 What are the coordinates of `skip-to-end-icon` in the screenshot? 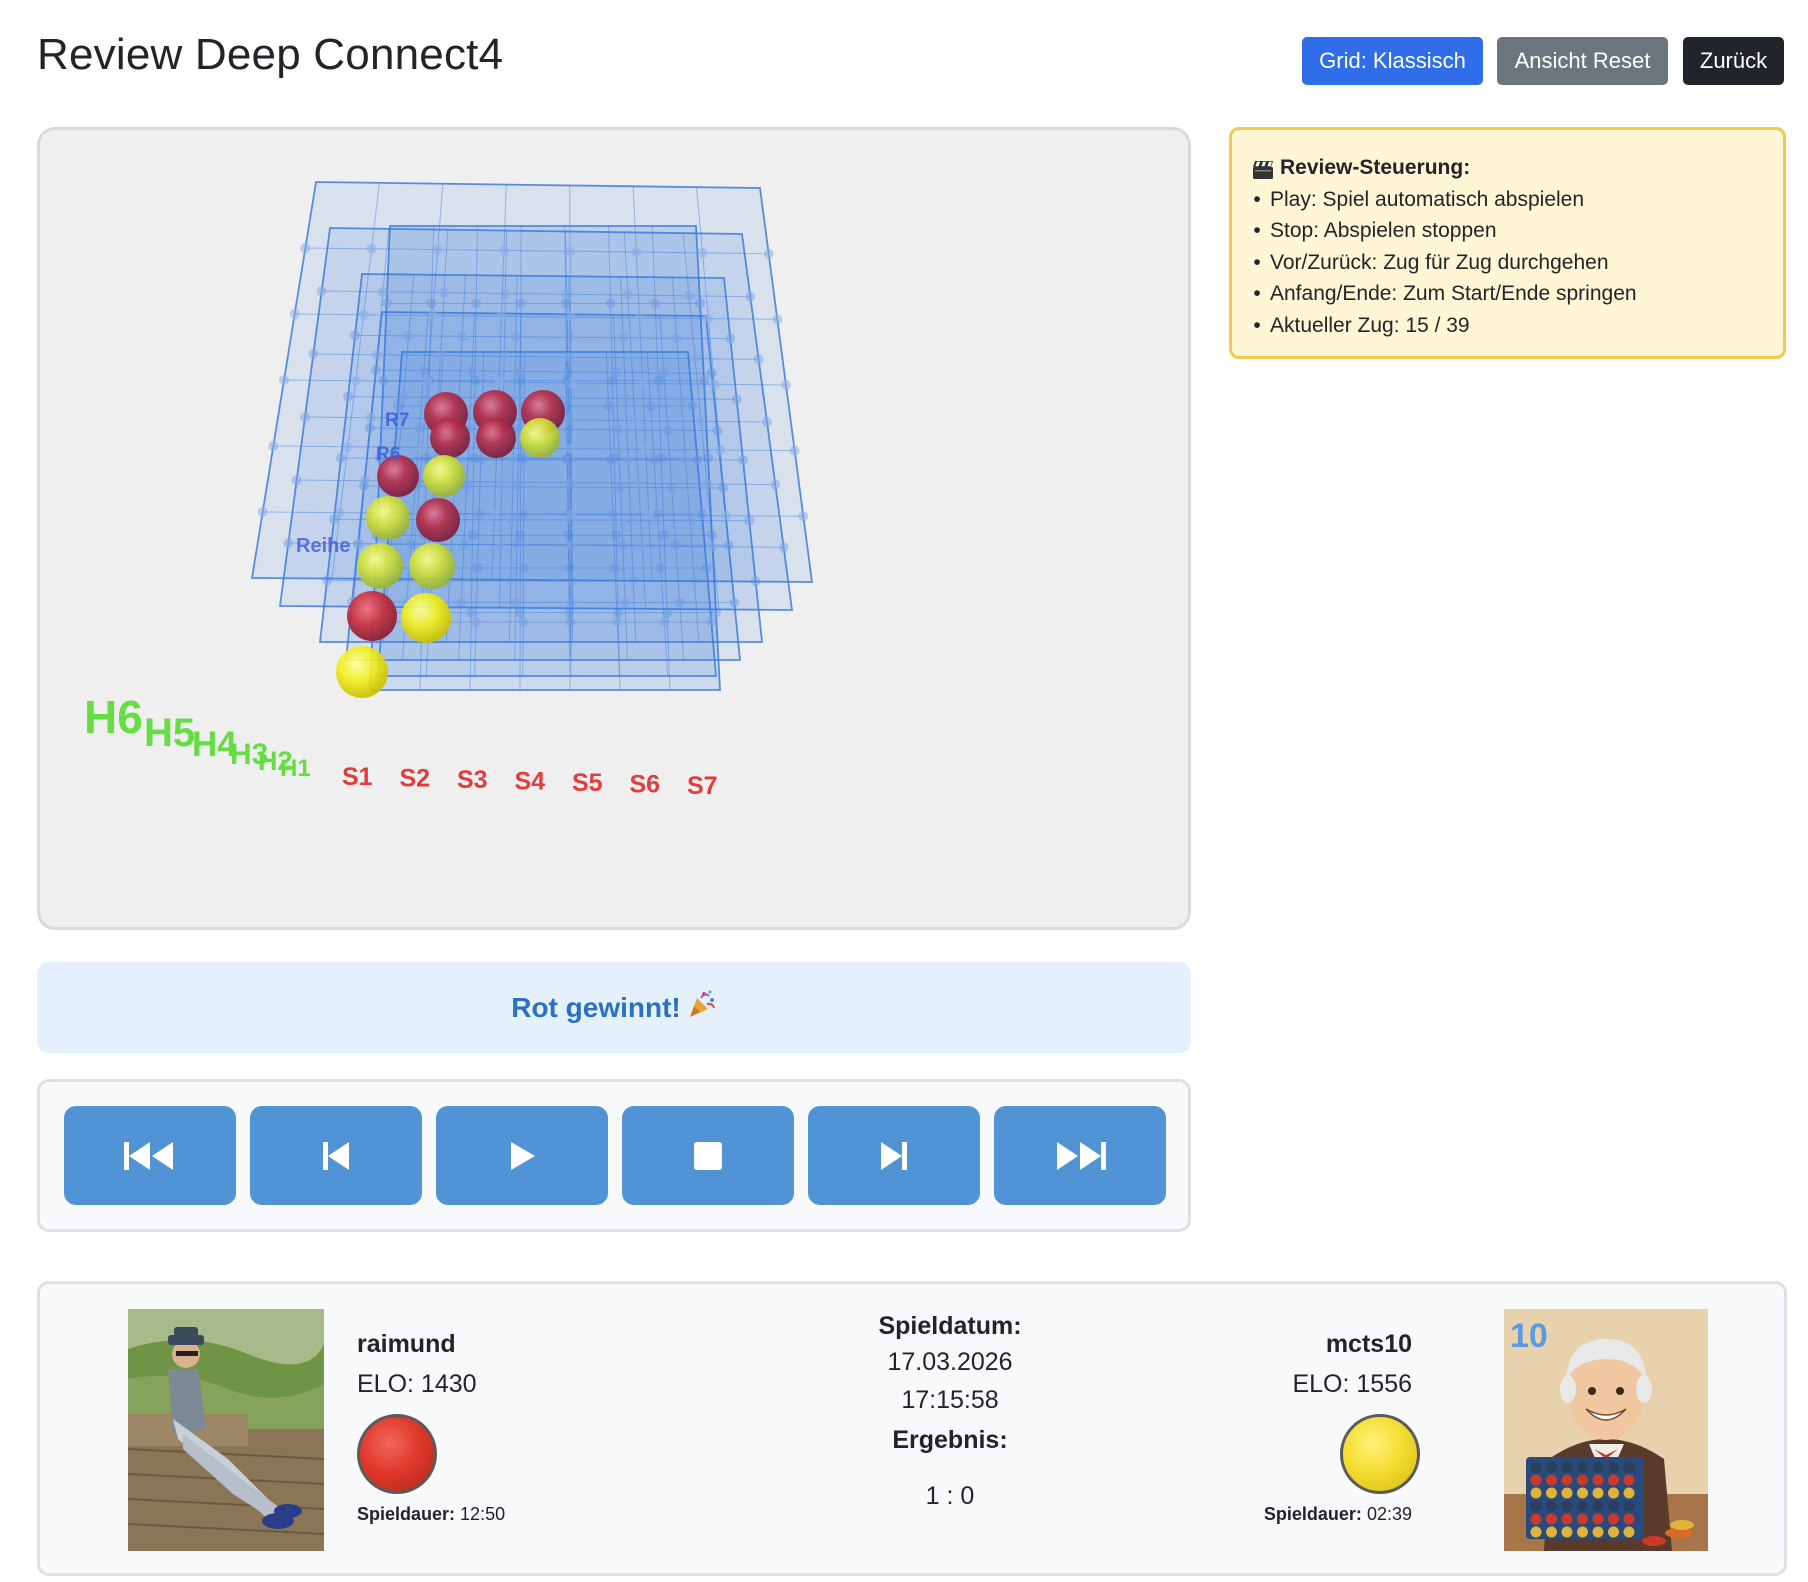 It's located at (1081, 1155).